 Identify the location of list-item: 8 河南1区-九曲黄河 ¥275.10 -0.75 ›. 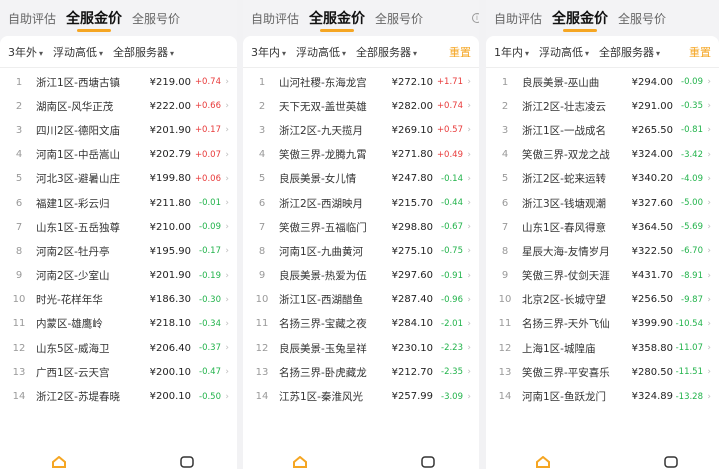
(361, 251).